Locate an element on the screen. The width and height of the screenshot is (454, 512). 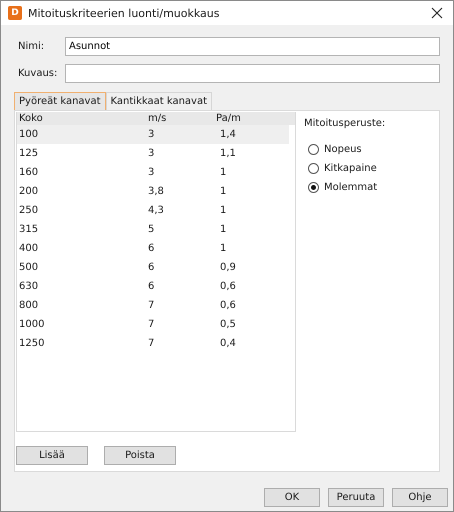
table-cell-text: 0,4 is located at coordinates (227, 343).